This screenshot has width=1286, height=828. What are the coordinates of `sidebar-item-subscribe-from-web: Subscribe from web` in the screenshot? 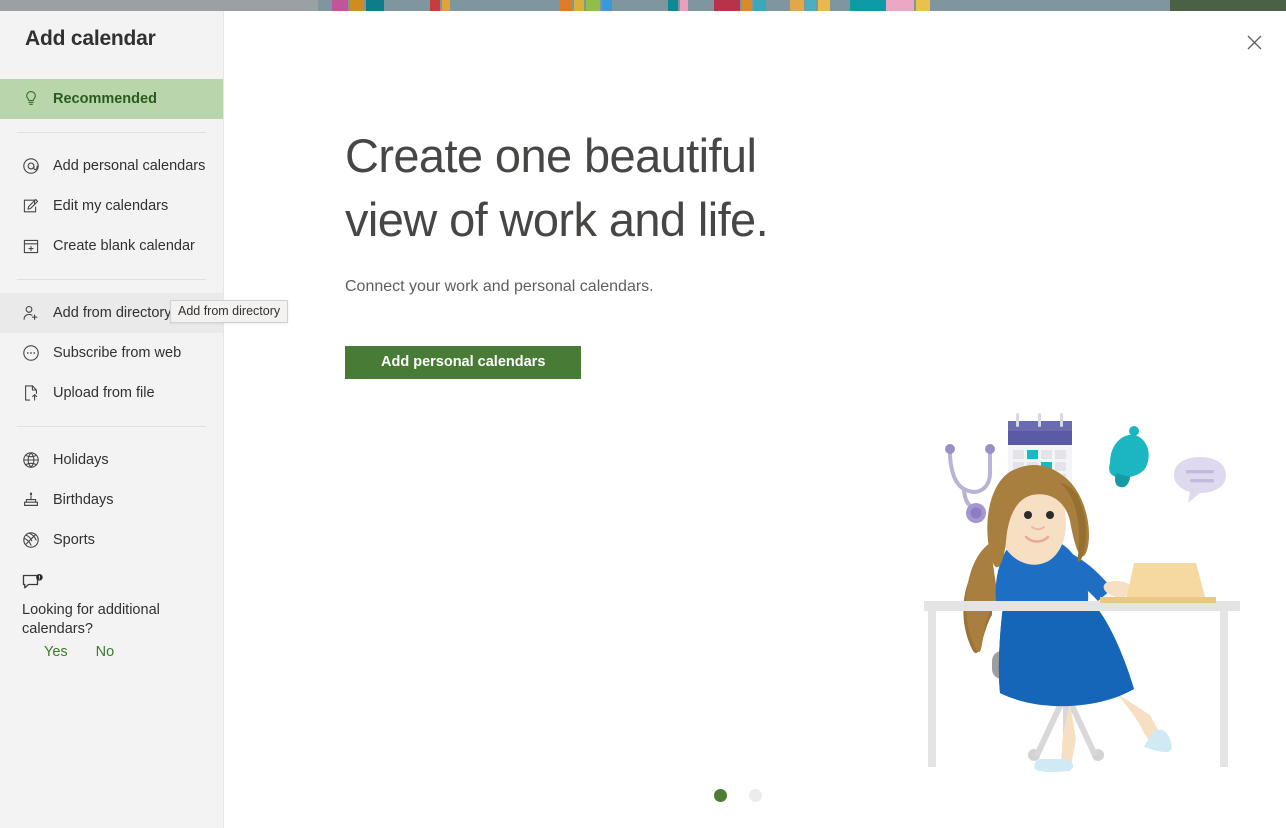 It's located at (111, 353).